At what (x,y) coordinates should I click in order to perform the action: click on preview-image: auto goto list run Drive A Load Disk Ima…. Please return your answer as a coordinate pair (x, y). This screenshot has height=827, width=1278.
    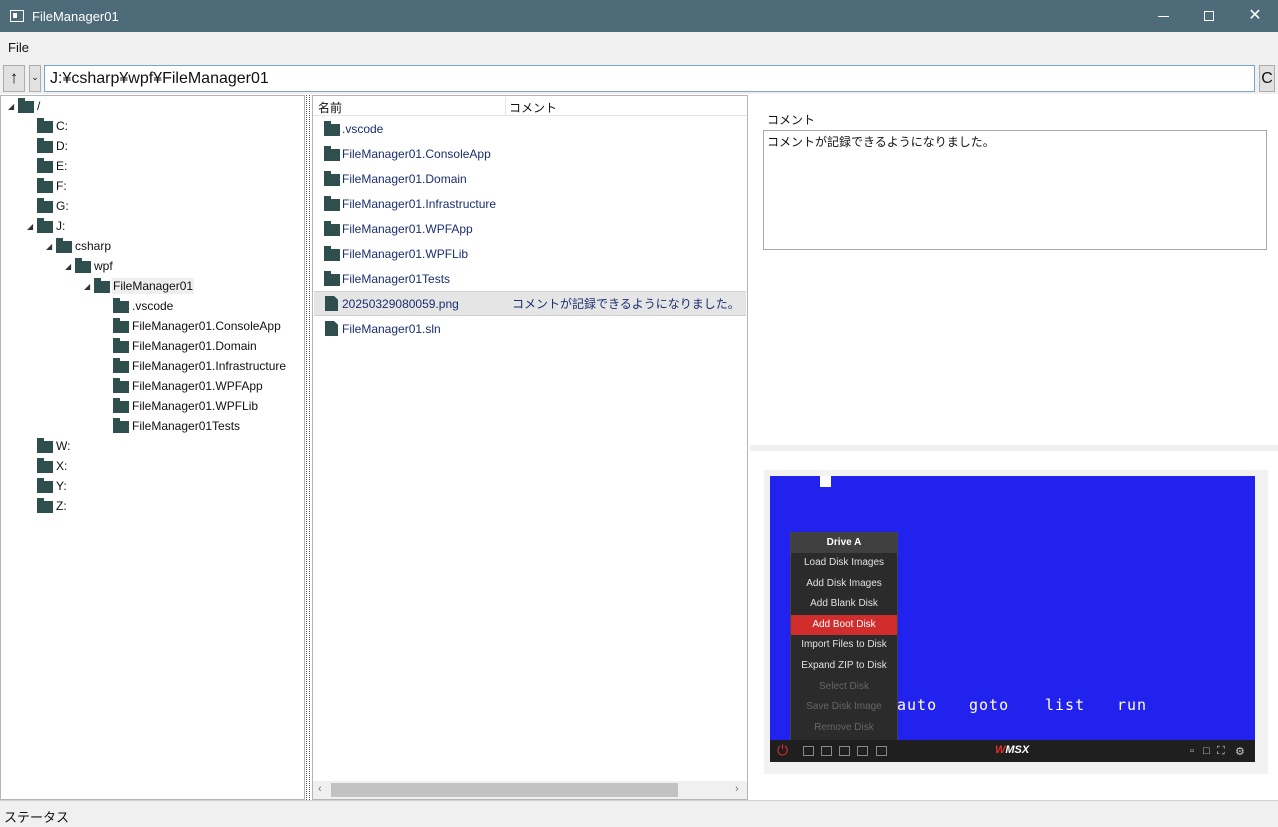
    Looking at the image, I should click on (1012, 619).